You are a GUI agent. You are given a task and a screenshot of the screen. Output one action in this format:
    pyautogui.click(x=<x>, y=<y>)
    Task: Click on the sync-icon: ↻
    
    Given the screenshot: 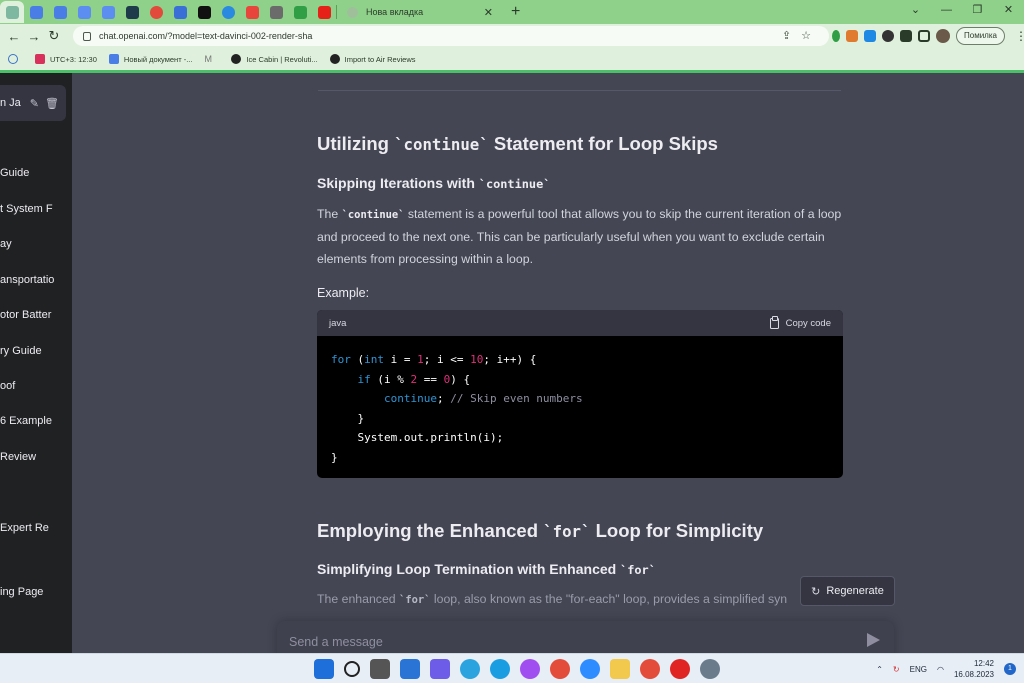 What is the action you would take?
    pyautogui.click(x=896, y=669)
    